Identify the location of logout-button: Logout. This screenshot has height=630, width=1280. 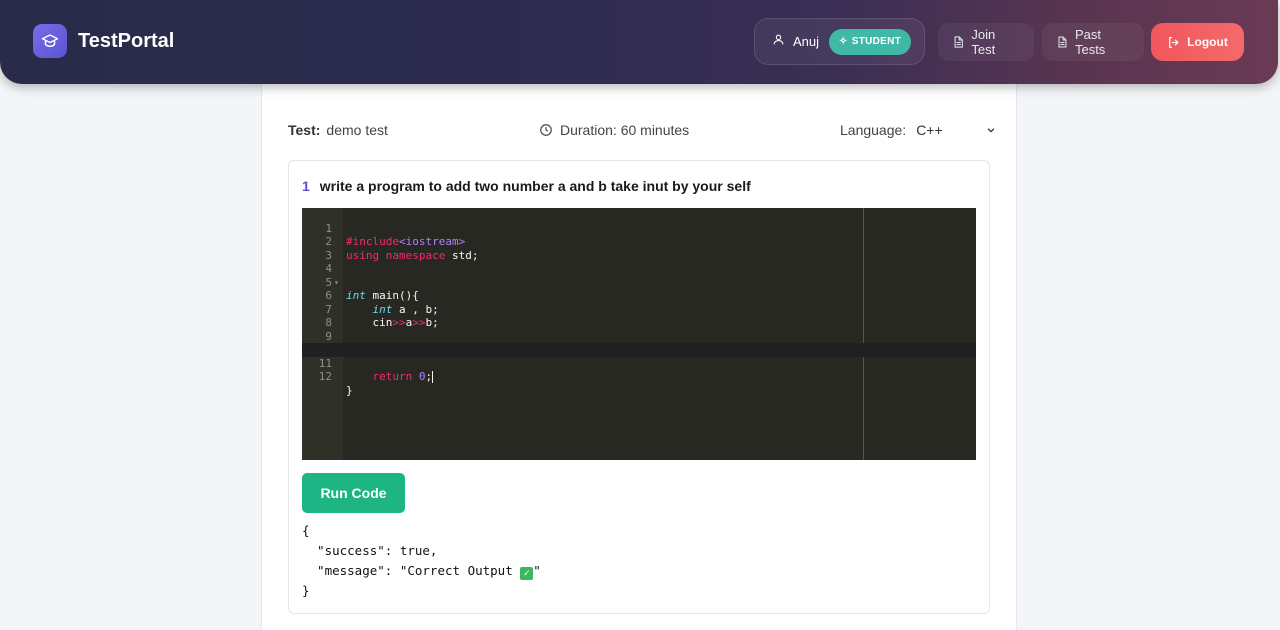
(1197, 42).